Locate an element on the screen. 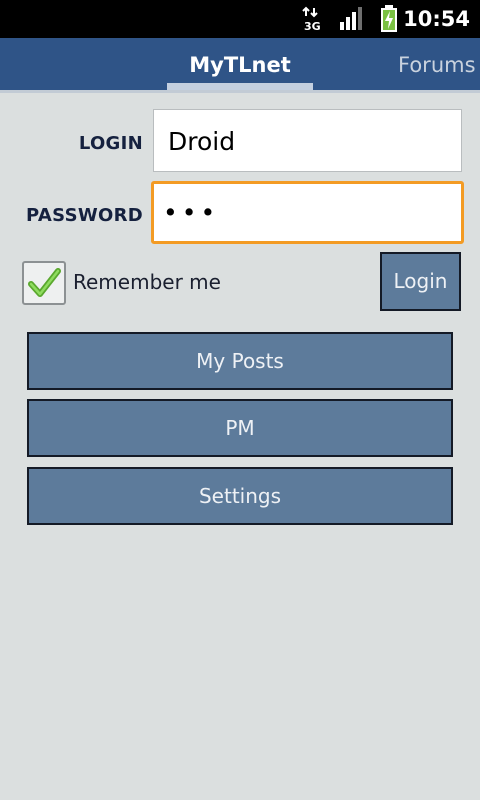  signal-bars-icon is located at coordinates (351, 18).